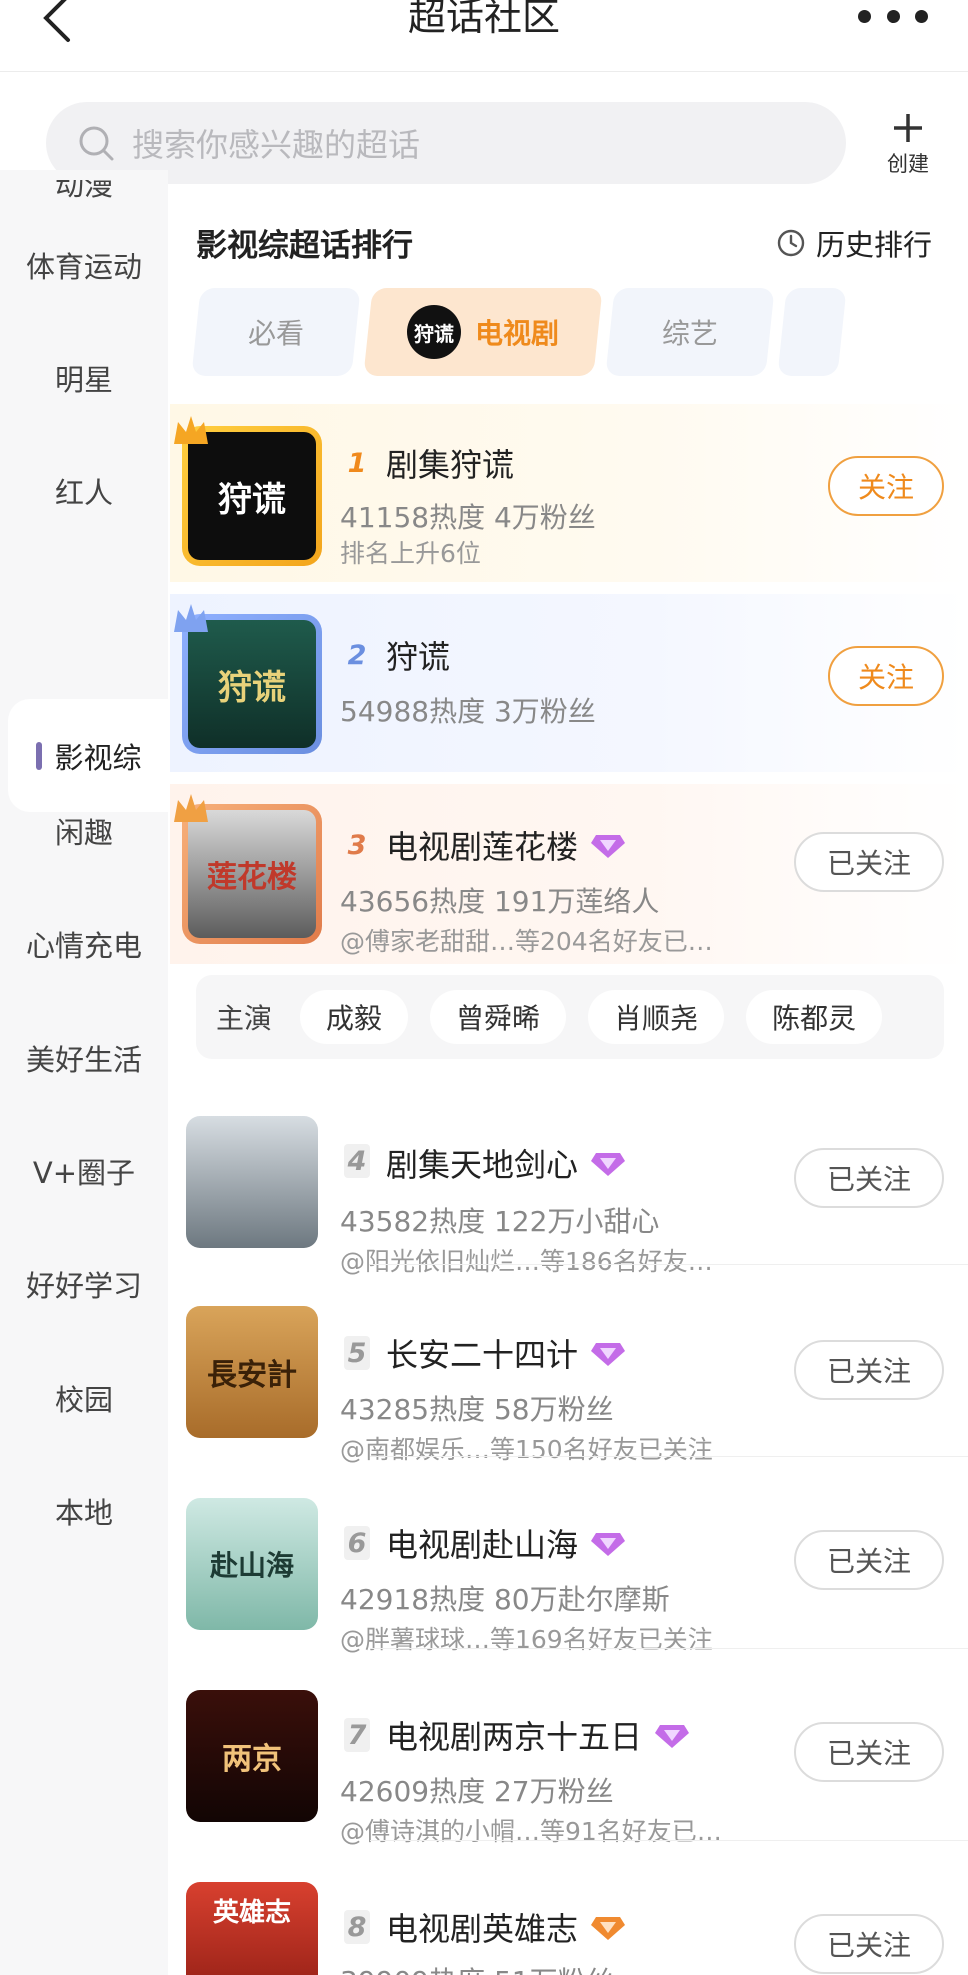  Describe the element at coordinates (276, 145) in the screenshot. I see `search-placeholder: 搜索你感兴趣的超话` at that location.